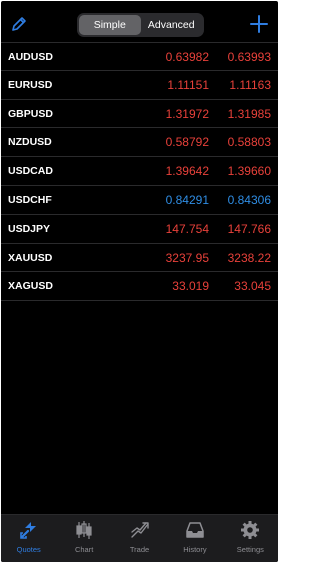 The width and height of the screenshot is (320, 563). I want to click on quote-row-usdcad: USDCAD 1.39642 1.39660, so click(139, 171).